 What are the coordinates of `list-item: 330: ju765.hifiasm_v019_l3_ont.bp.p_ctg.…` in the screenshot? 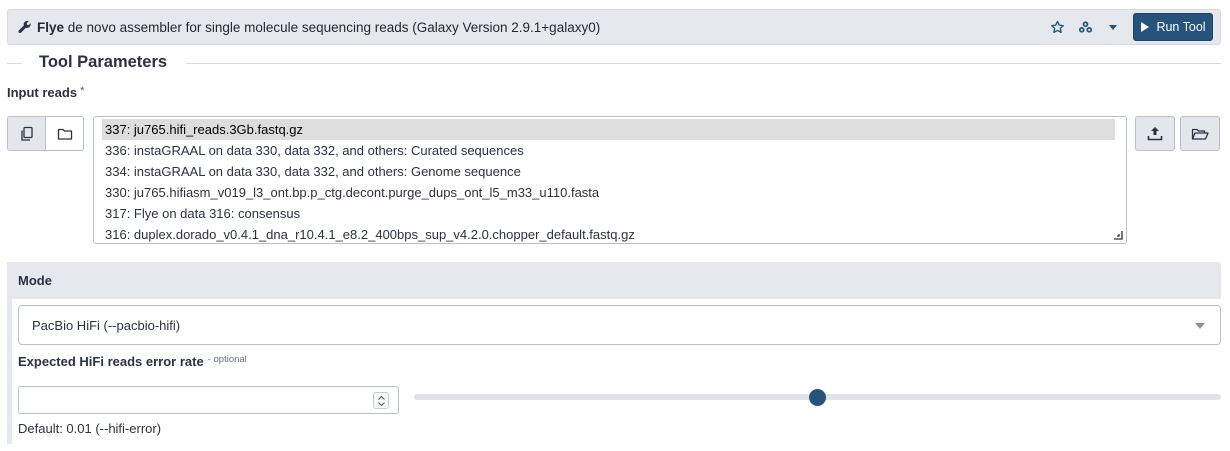 It's located at (608, 192).